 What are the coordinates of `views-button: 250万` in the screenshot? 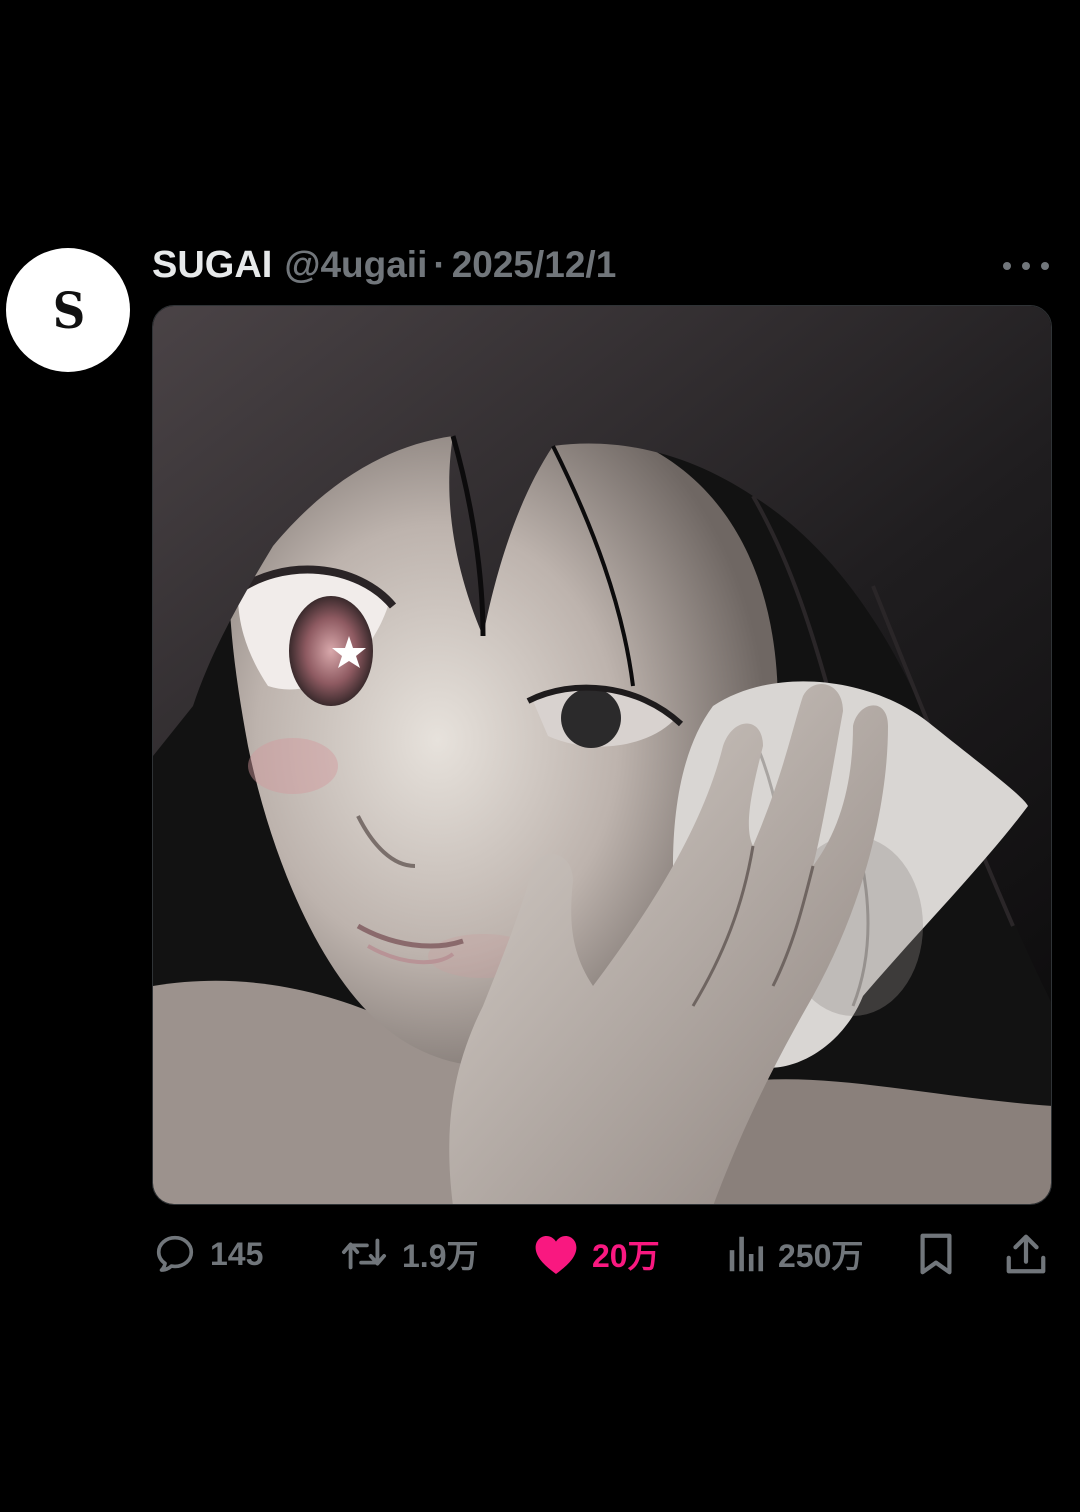 It's located at (794, 1254).